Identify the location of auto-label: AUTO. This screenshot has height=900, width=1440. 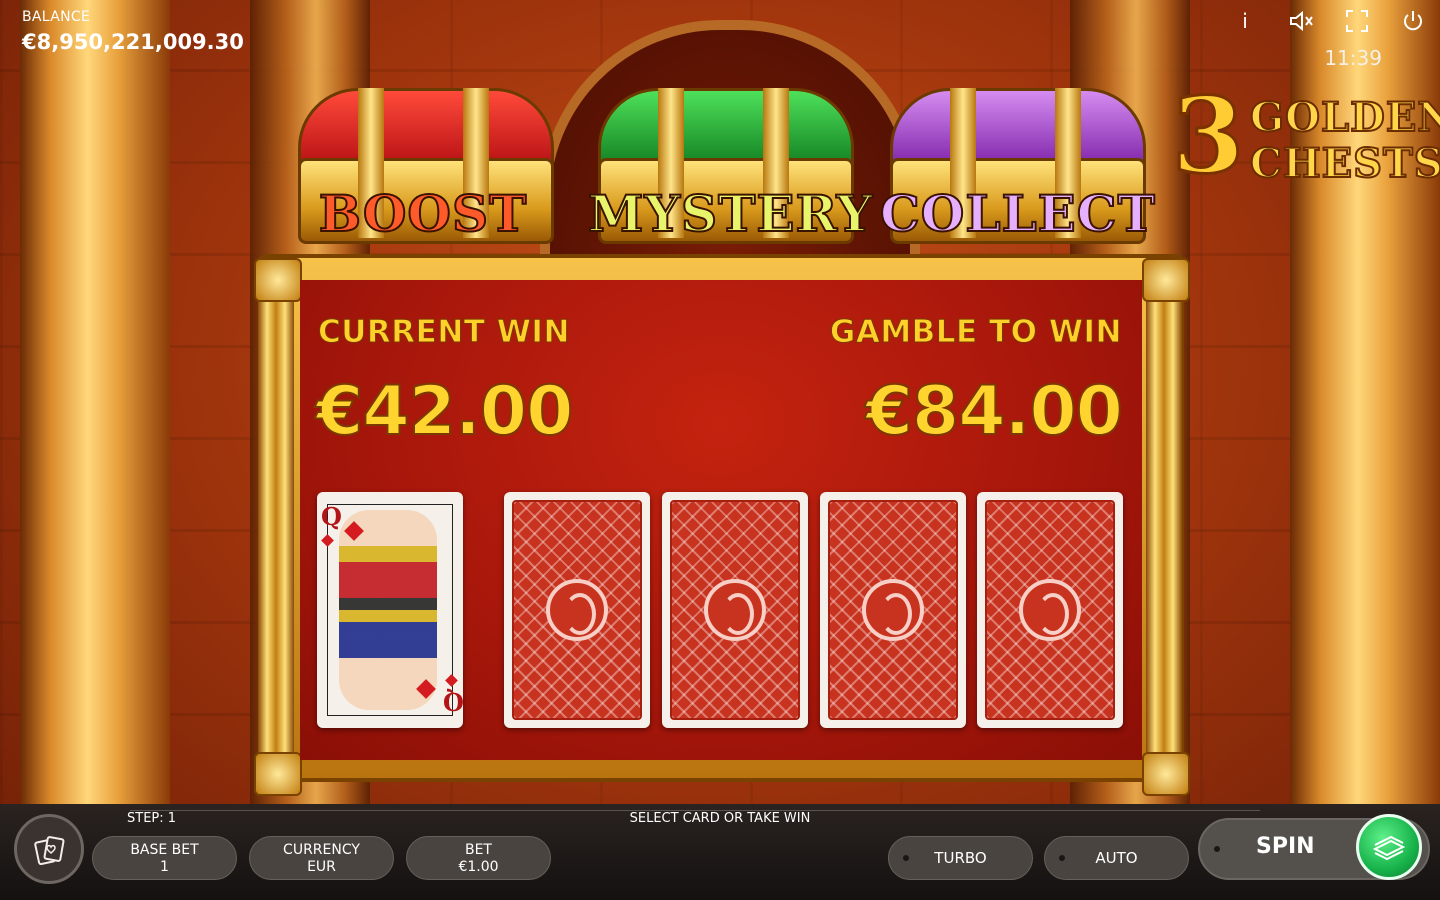
(1116, 858).